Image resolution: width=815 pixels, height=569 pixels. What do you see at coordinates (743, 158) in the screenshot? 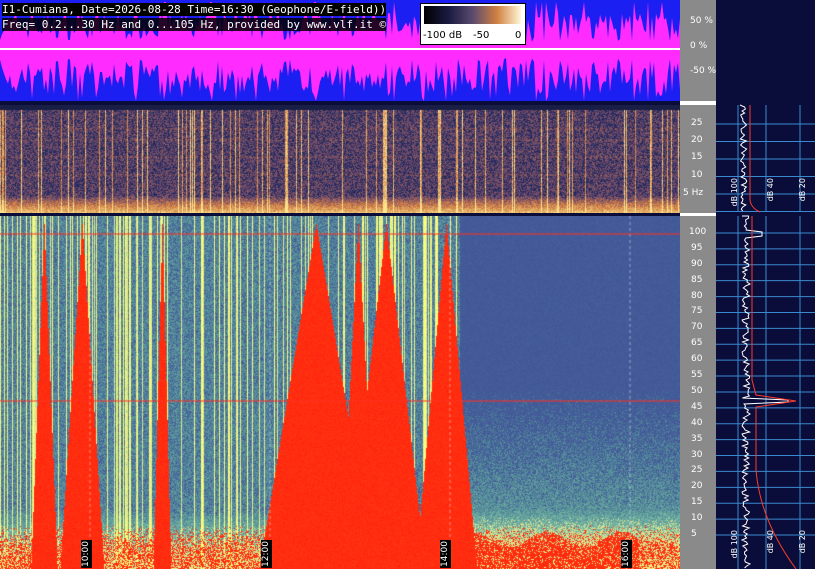
I see `profile-trace` at bounding box center [743, 158].